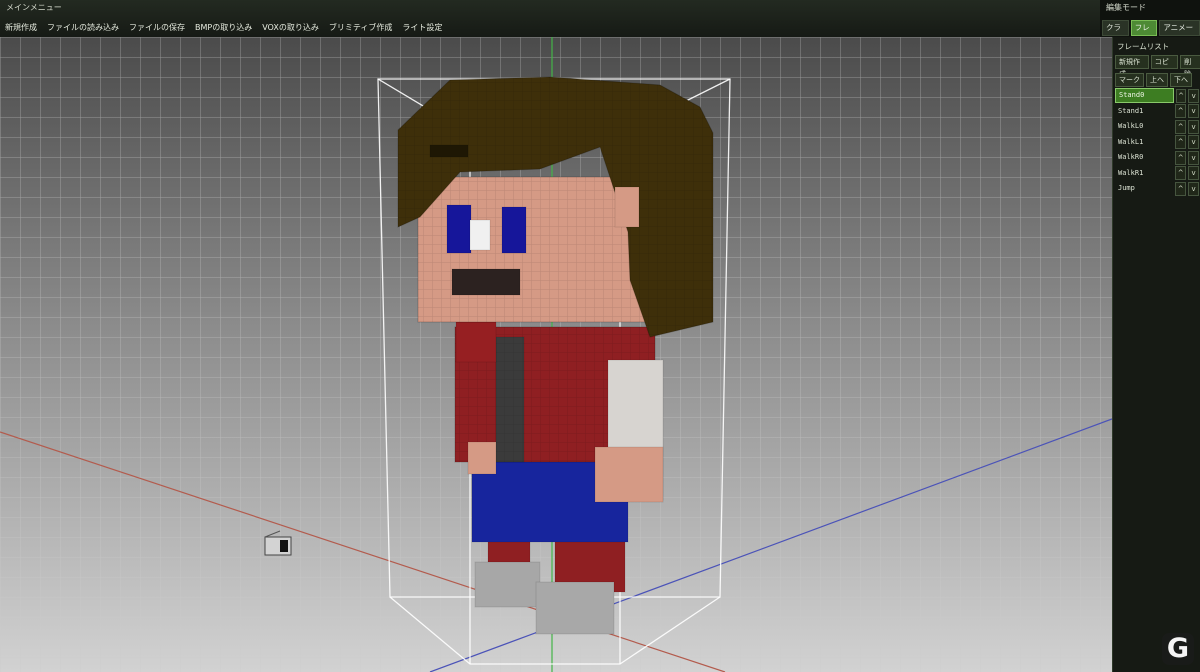  What do you see at coordinates (1144, 173) in the screenshot?
I see `frame-name: WalkR1` at bounding box center [1144, 173].